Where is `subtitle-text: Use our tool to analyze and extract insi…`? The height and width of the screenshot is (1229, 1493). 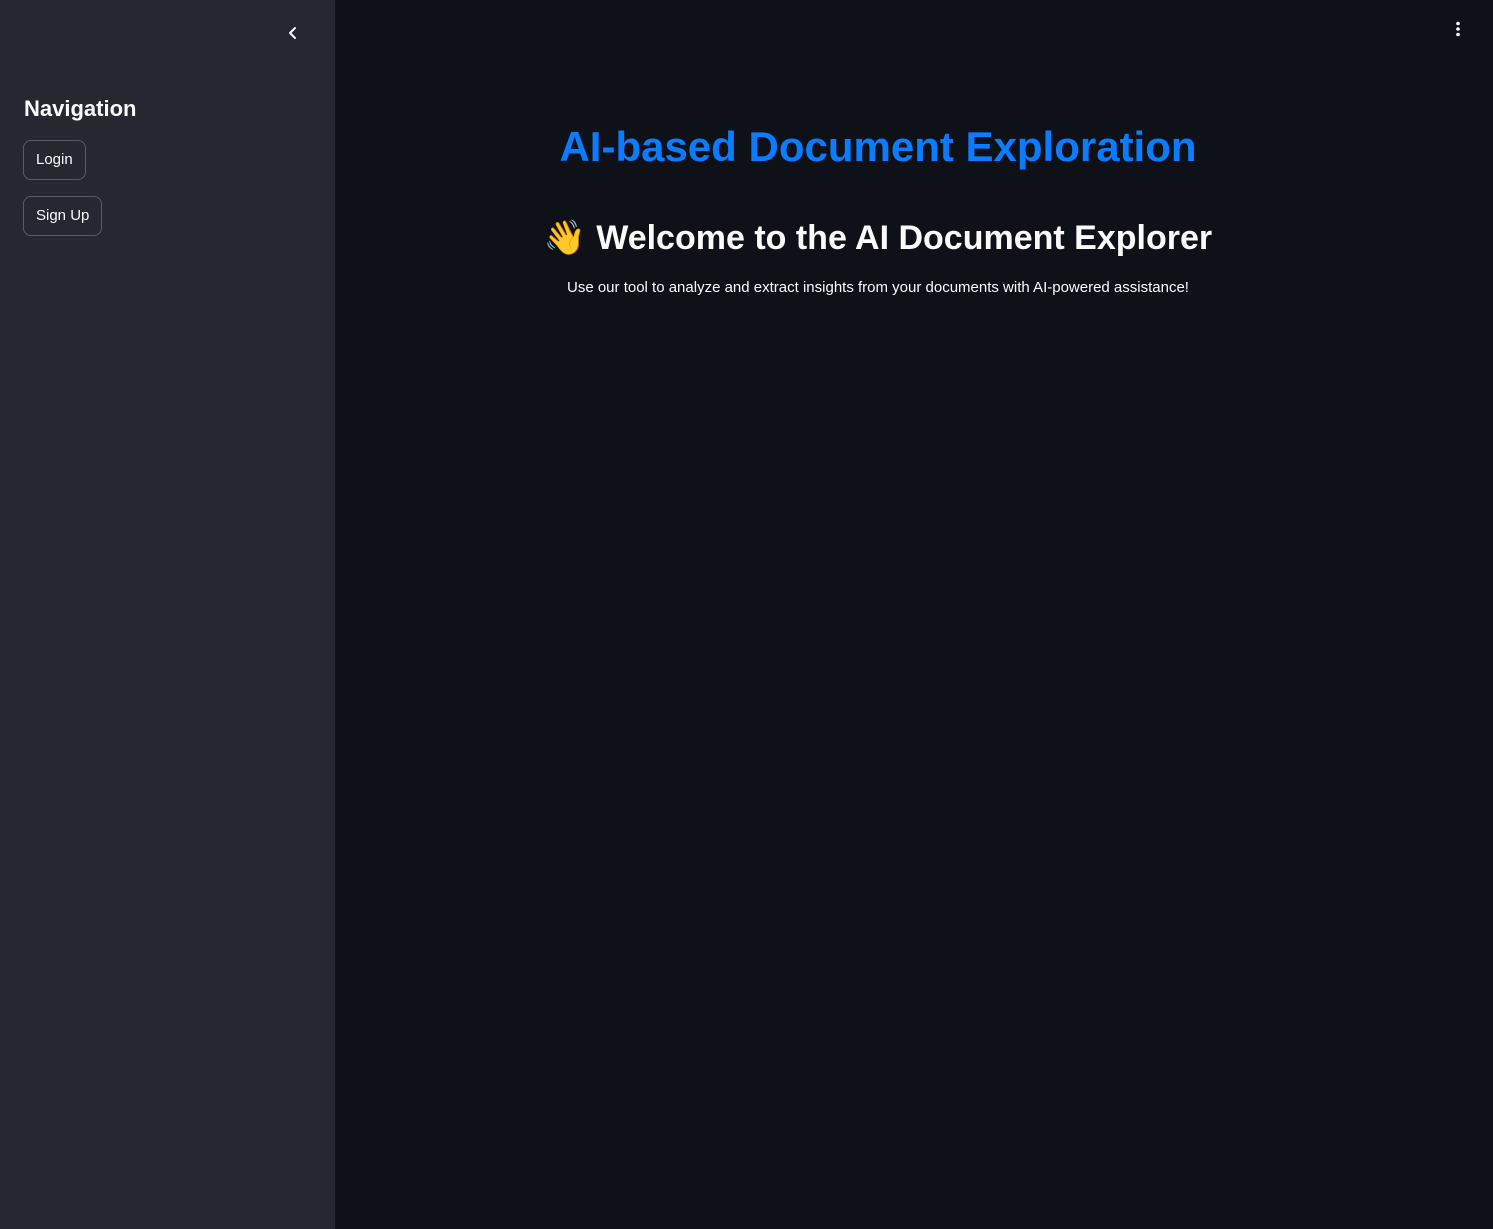 subtitle-text: Use our tool to analyze and extract insi… is located at coordinates (878, 287).